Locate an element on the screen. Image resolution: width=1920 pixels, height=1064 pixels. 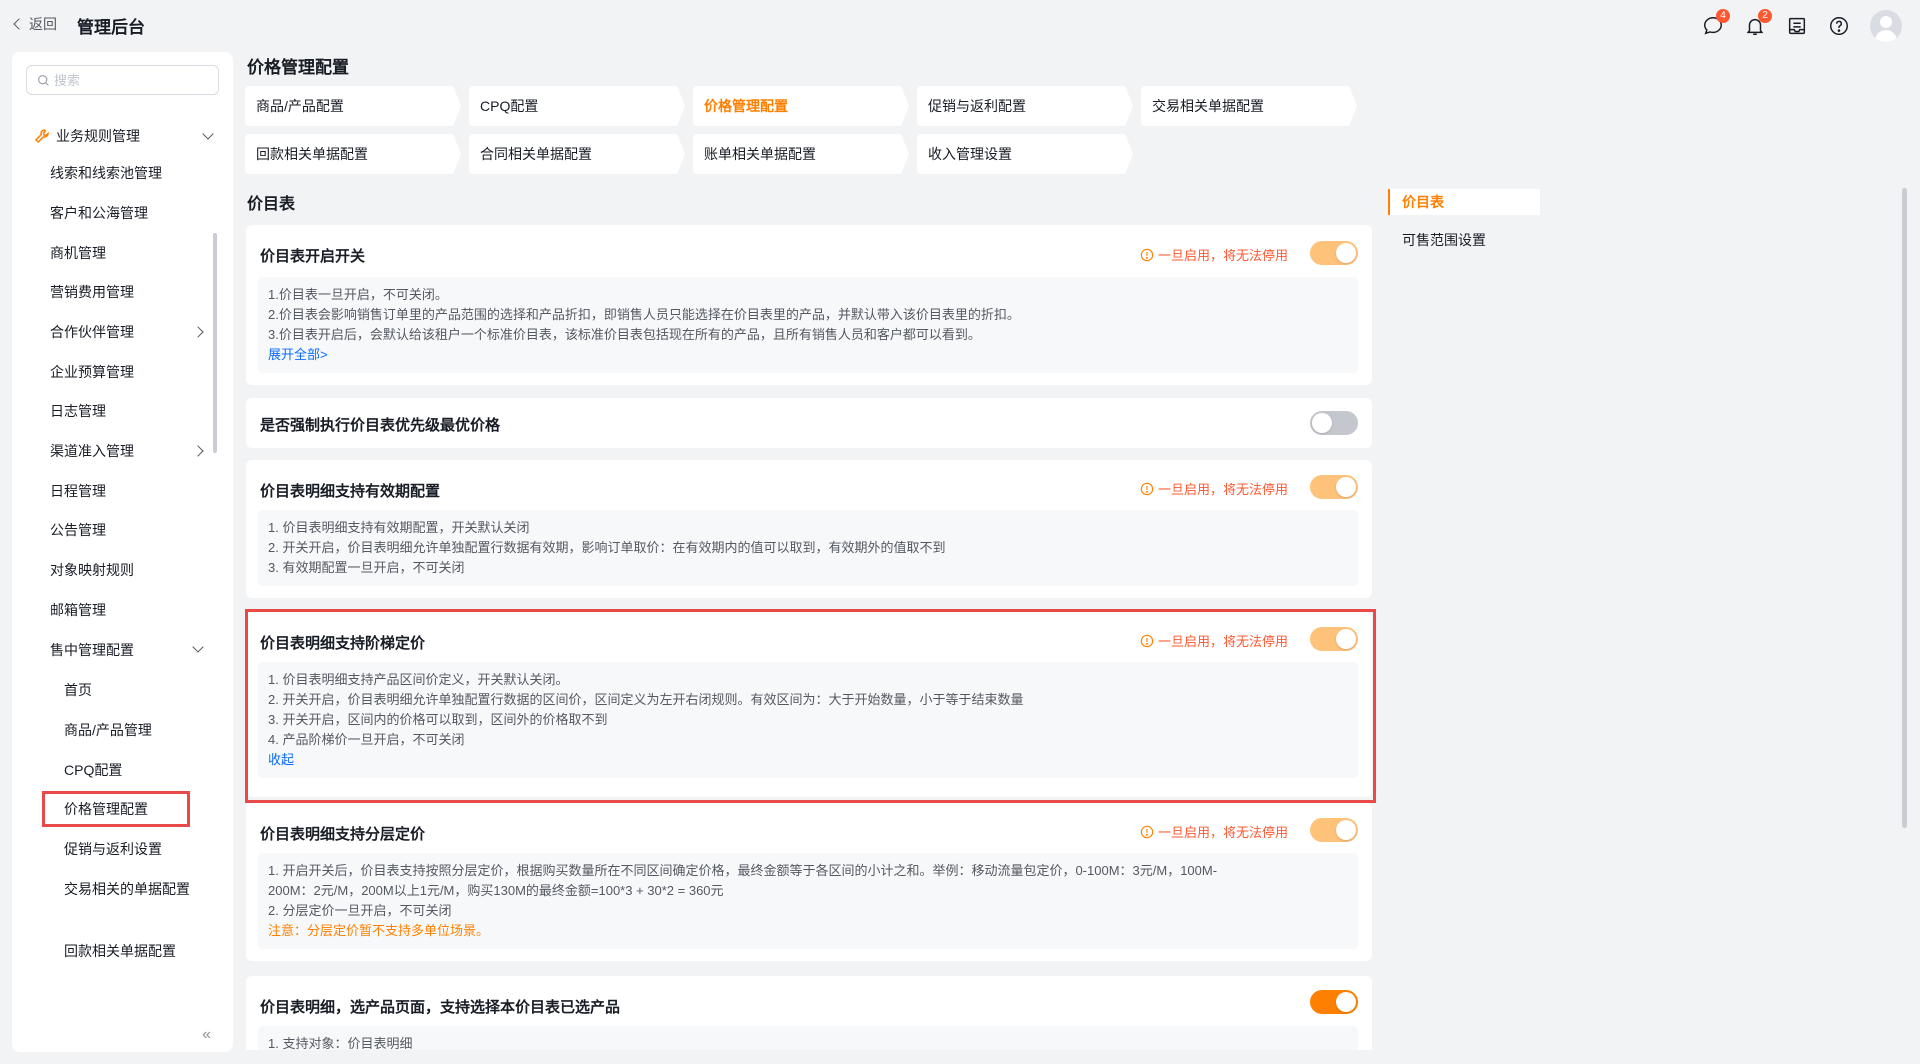
tab-trade-docs: 交易相关单据配置 is located at coordinates (1249, 106).